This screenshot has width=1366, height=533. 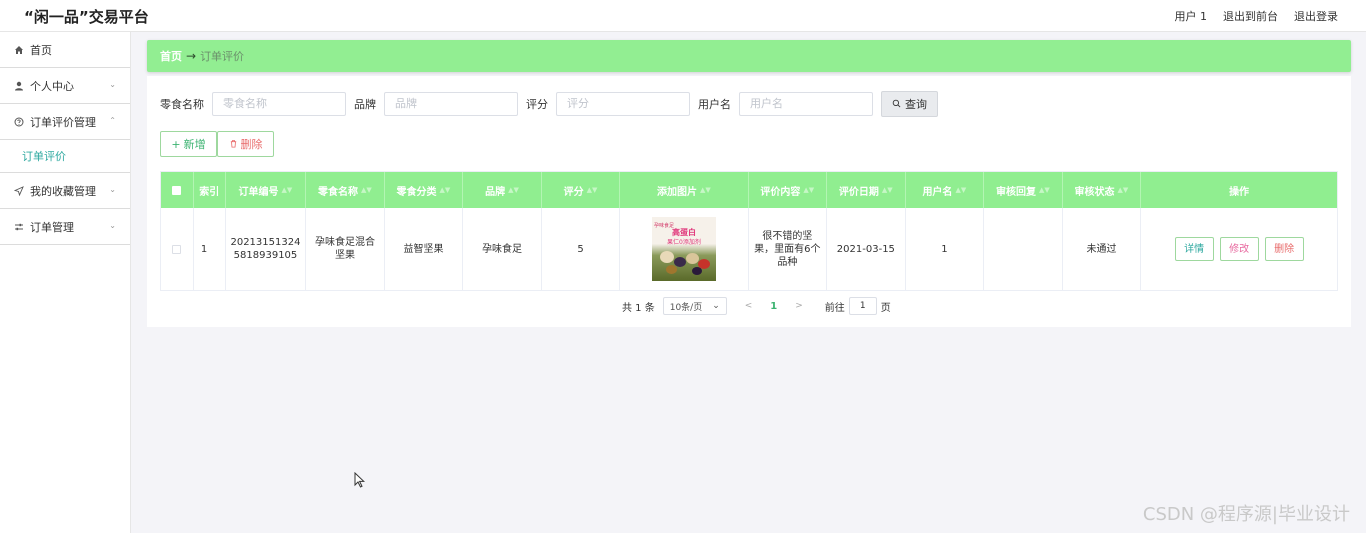 I want to click on sidebar-item-home: 首页, so click(x=65, y=50).